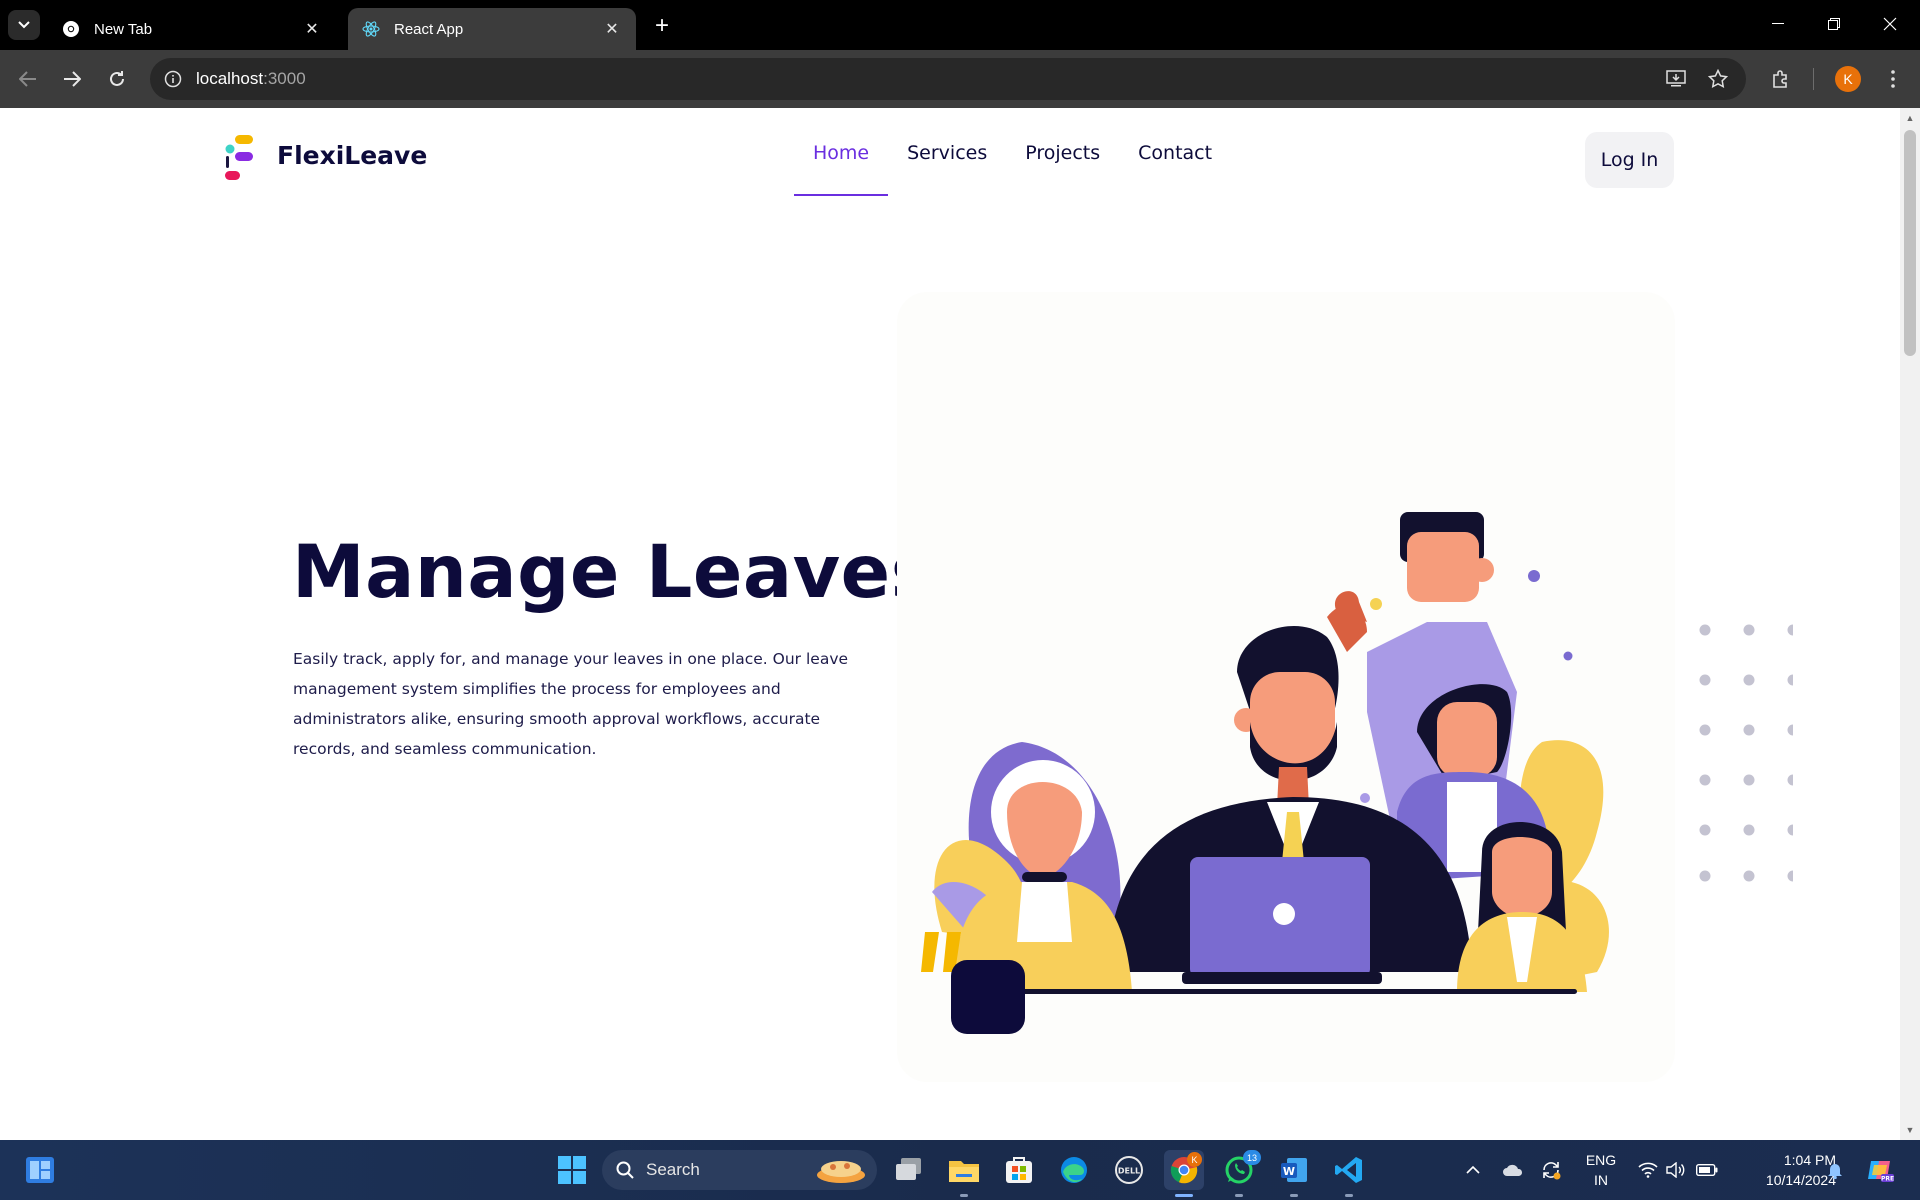 The width and height of the screenshot is (1920, 1200). I want to click on word-icon: W, so click(1294, 1170).